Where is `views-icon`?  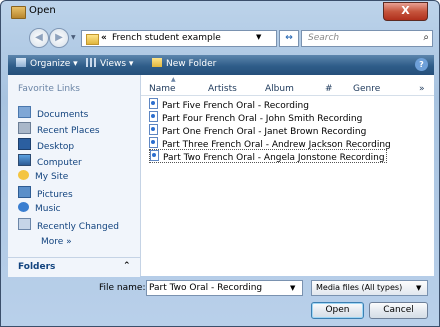 views-icon is located at coordinates (91, 62).